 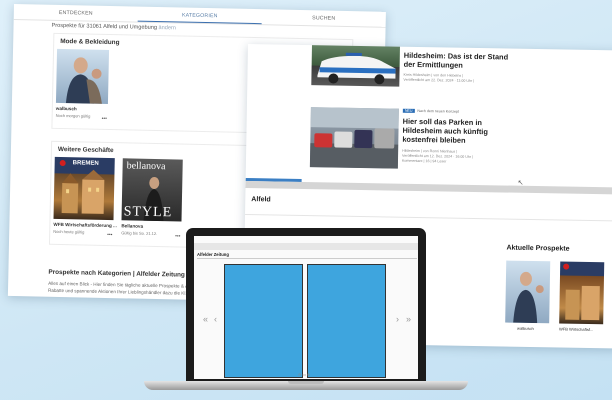 What do you see at coordinates (132, 226) in the screenshot?
I see `item-name: Bellanova` at bounding box center [132, 226].